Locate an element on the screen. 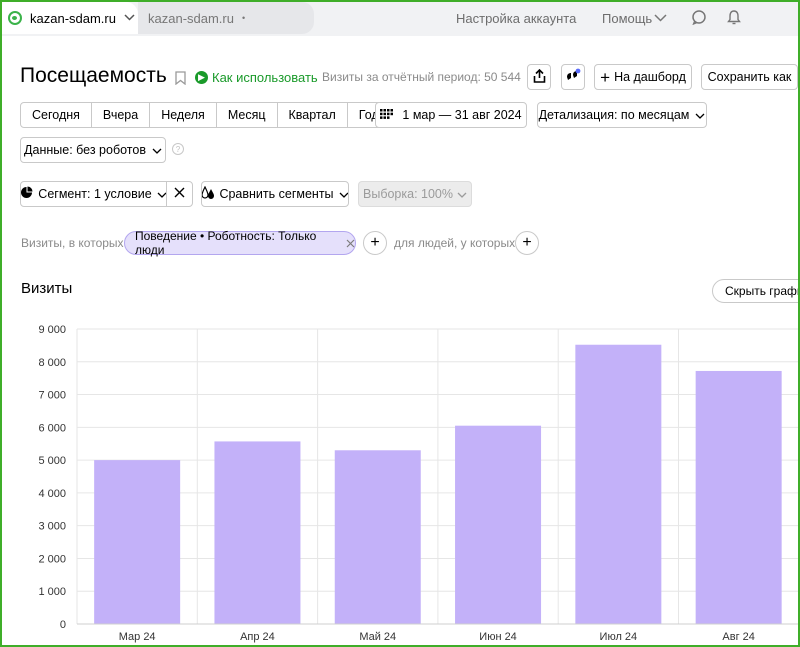 Image resolution: width=800 pixels, height=647 pixels. period-week: Неделя is located at coordinates (182, 115).